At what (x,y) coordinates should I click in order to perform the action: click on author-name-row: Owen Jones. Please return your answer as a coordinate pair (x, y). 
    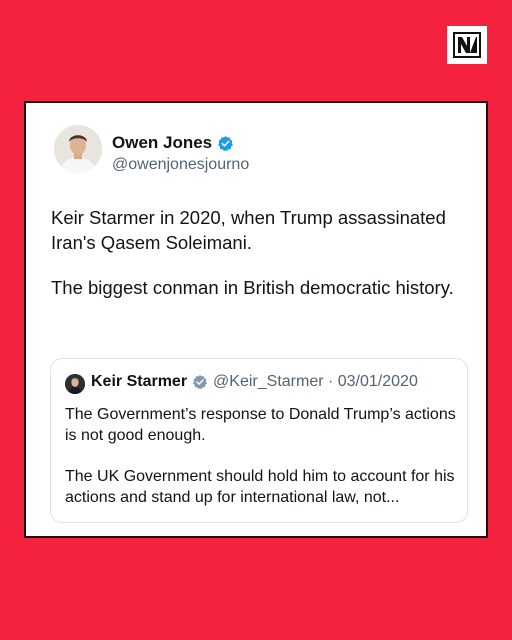
    Looking at the image, I should click on (173, 143).